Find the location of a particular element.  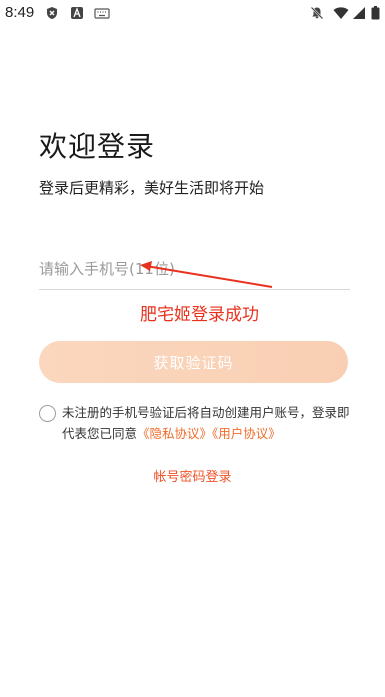

shield-x-icon is located at coordinates (52, 13).